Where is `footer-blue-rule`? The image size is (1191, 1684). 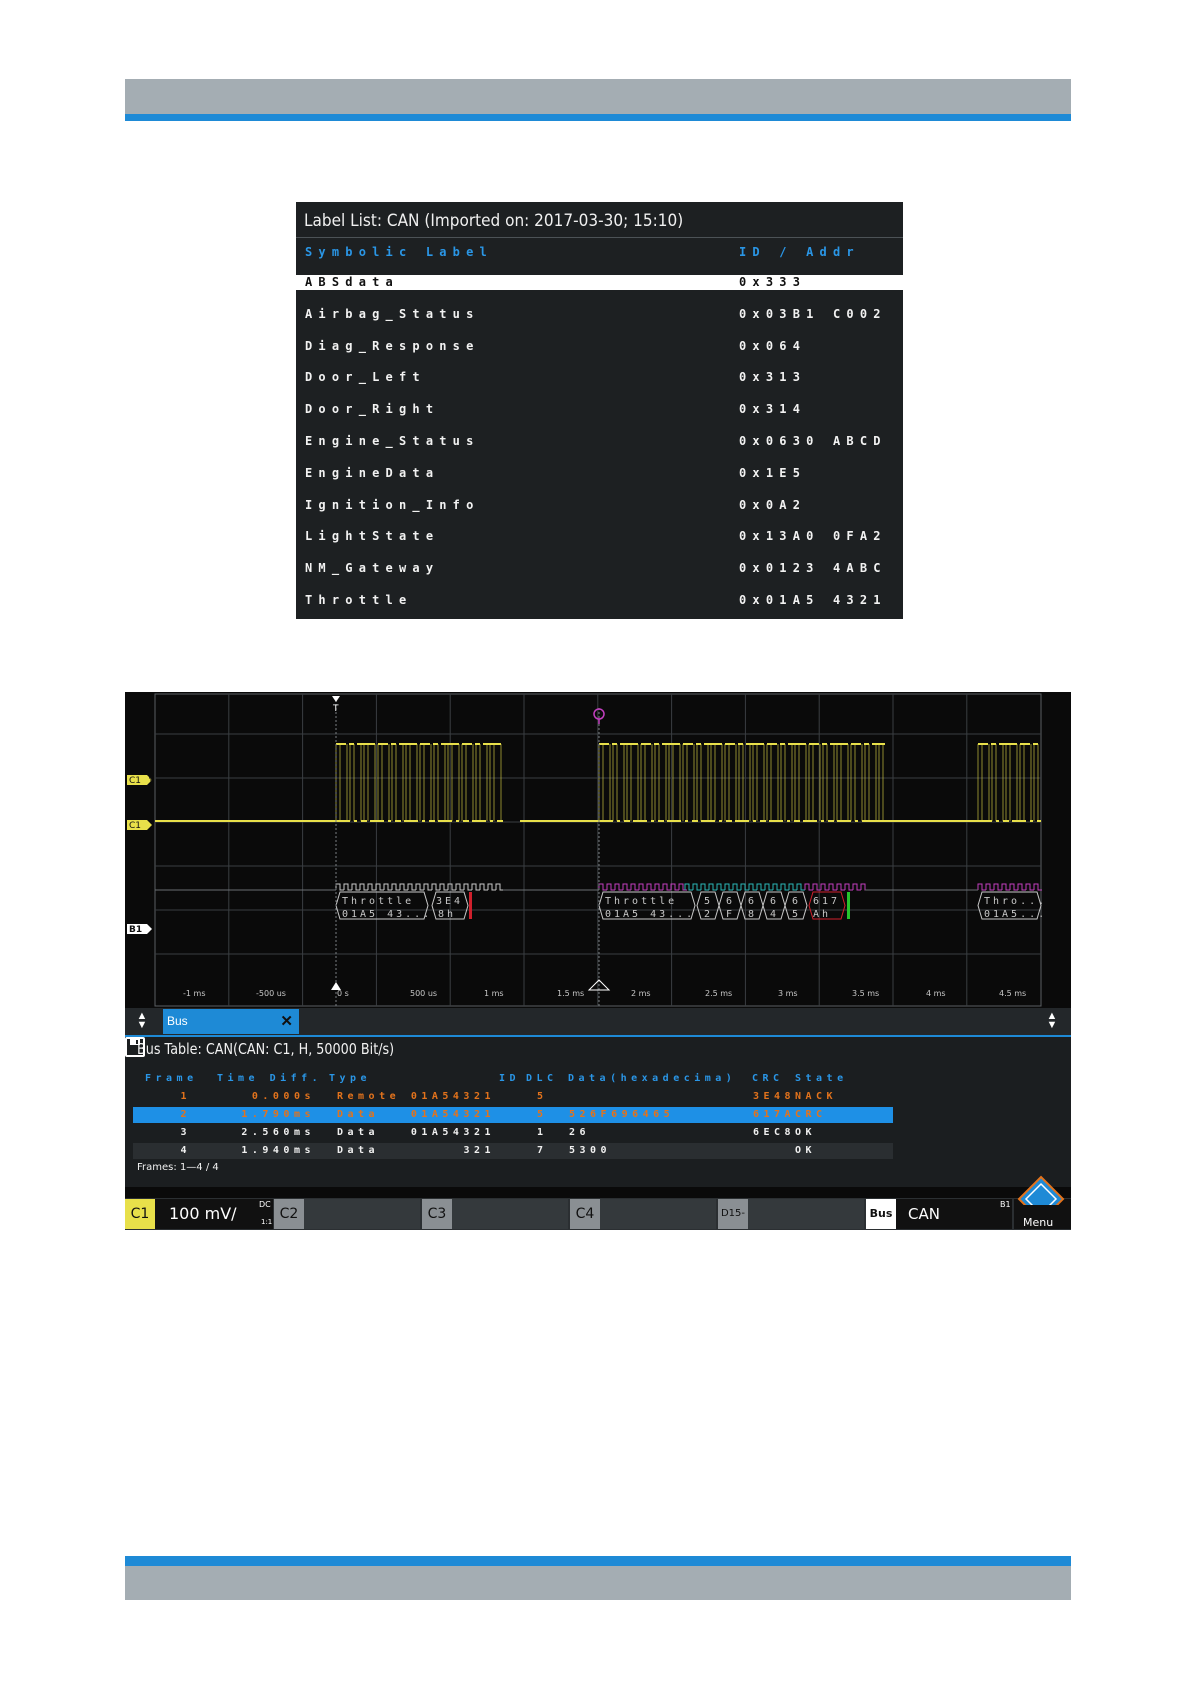 footer-blue-rule is located at coordinates (598, 1561).